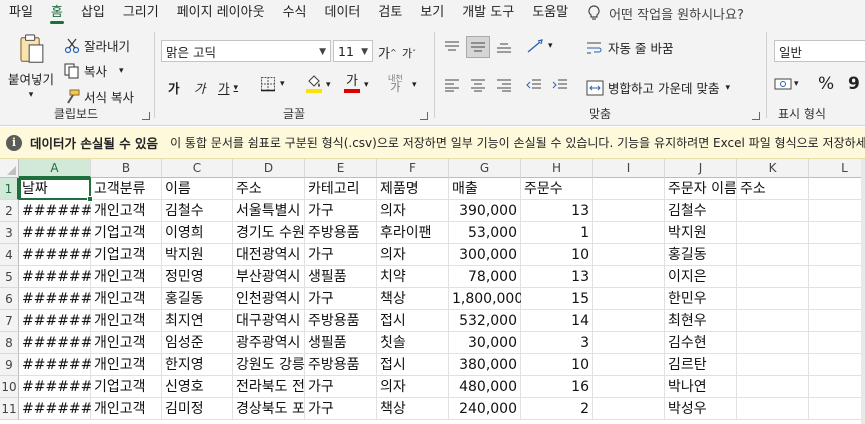 Image resolution: width=865 pixels, height=424 pixels. Describe the element at coordinates (269, 343) in the screenshot. I see `table-cell: 광주광역시` at that location.